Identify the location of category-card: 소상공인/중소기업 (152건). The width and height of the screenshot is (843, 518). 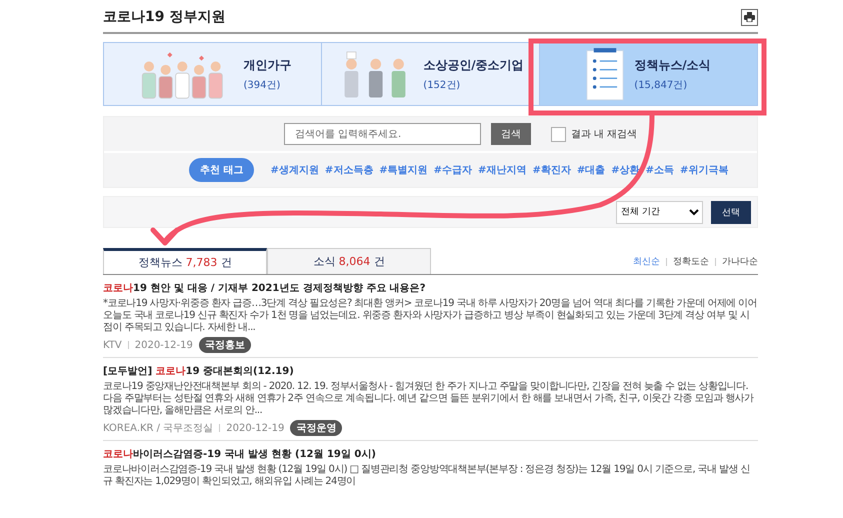
(430, 74).